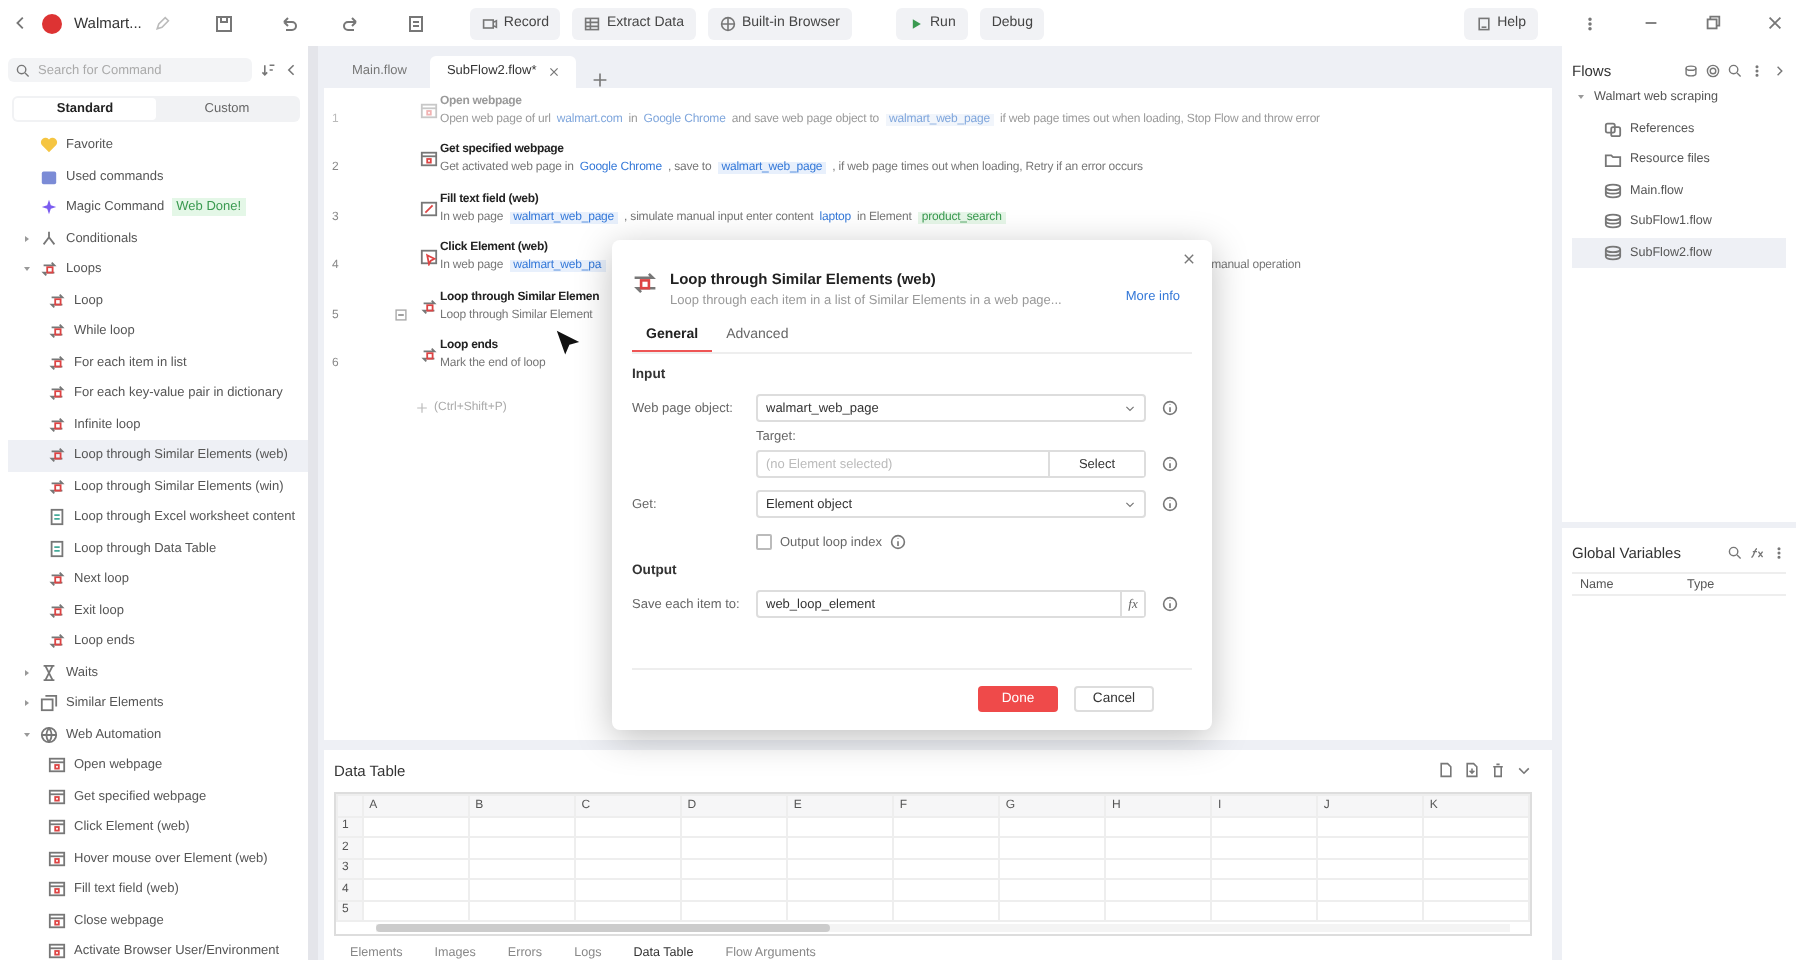  What do you see at coordinates (1613, 128) in the screenshot?
I see `link-icon` at bounding box center [1613, 128].